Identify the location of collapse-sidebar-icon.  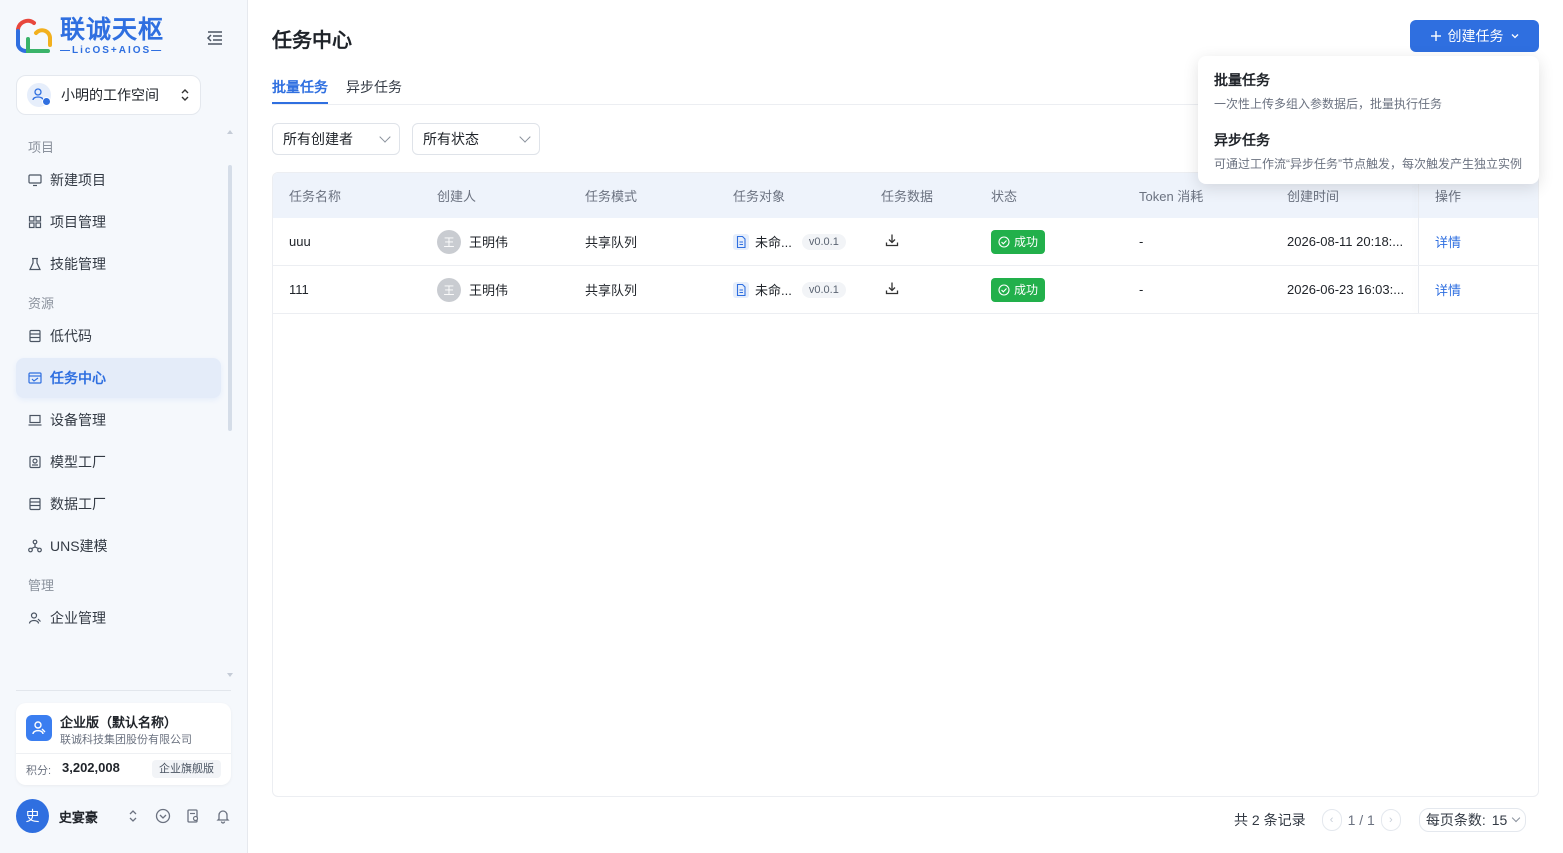
(215, 38).